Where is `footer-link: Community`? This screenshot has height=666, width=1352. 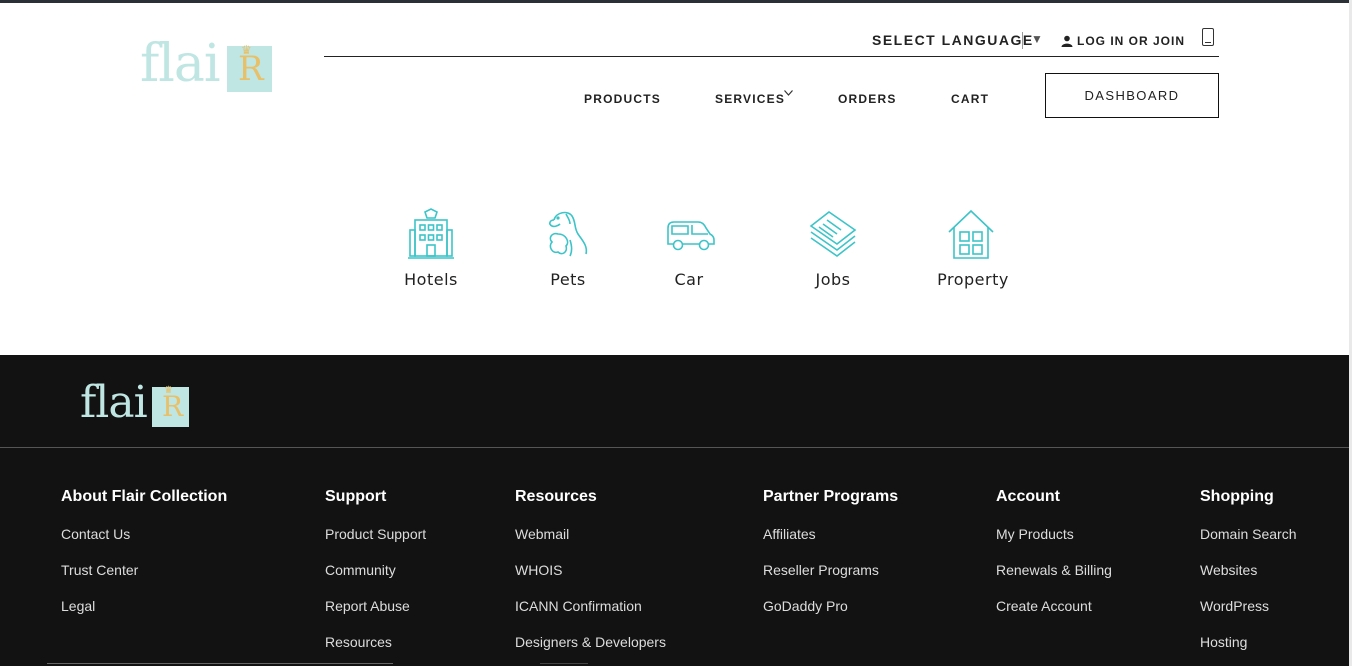 footer-link: Community is located at coordinates (375, 579).